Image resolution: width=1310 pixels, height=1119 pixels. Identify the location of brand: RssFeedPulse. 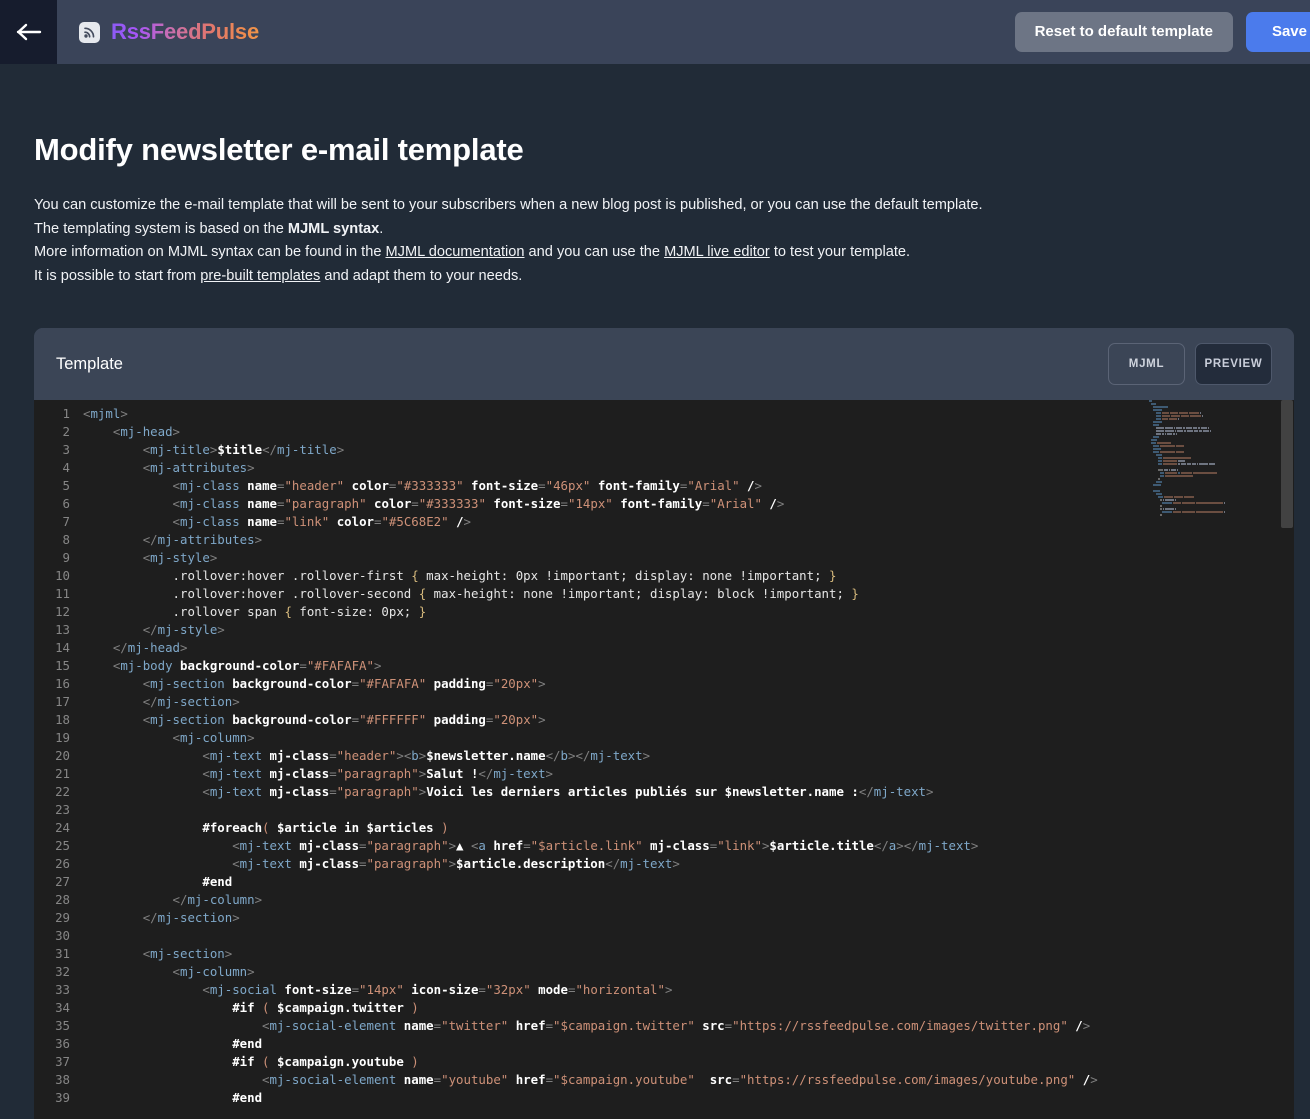
(169, 32).